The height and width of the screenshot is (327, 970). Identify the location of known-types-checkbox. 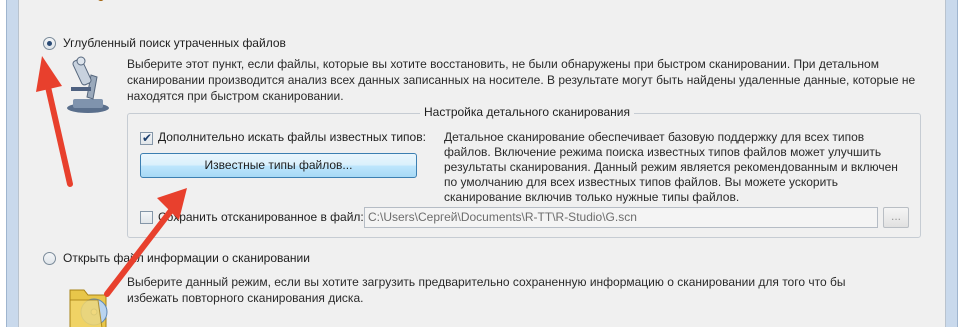
(146, 138).